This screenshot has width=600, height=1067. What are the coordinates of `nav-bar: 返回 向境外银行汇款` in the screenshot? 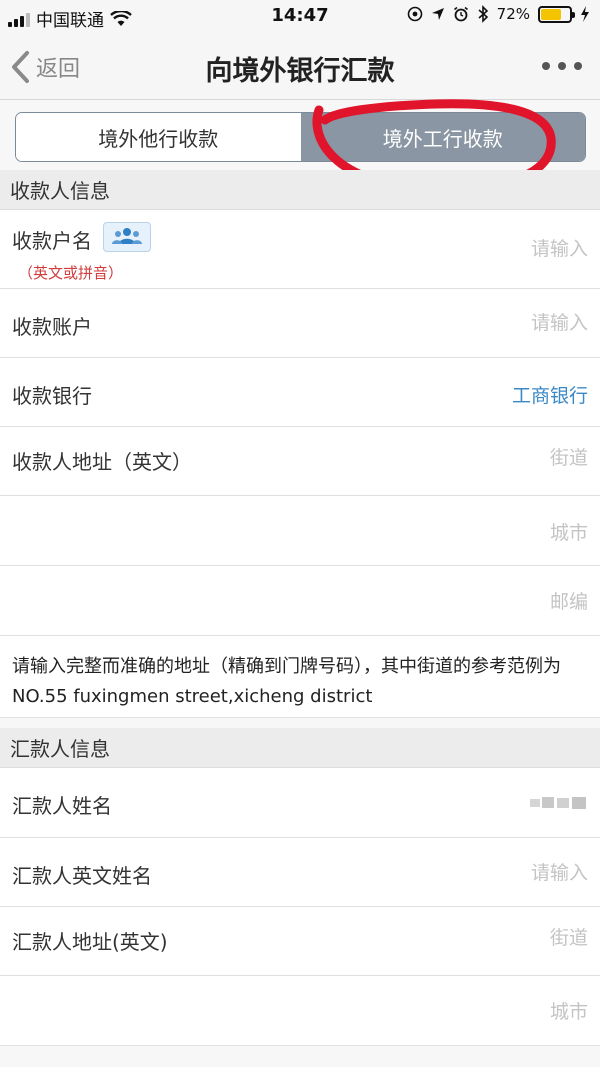 It's located at (300, 67).